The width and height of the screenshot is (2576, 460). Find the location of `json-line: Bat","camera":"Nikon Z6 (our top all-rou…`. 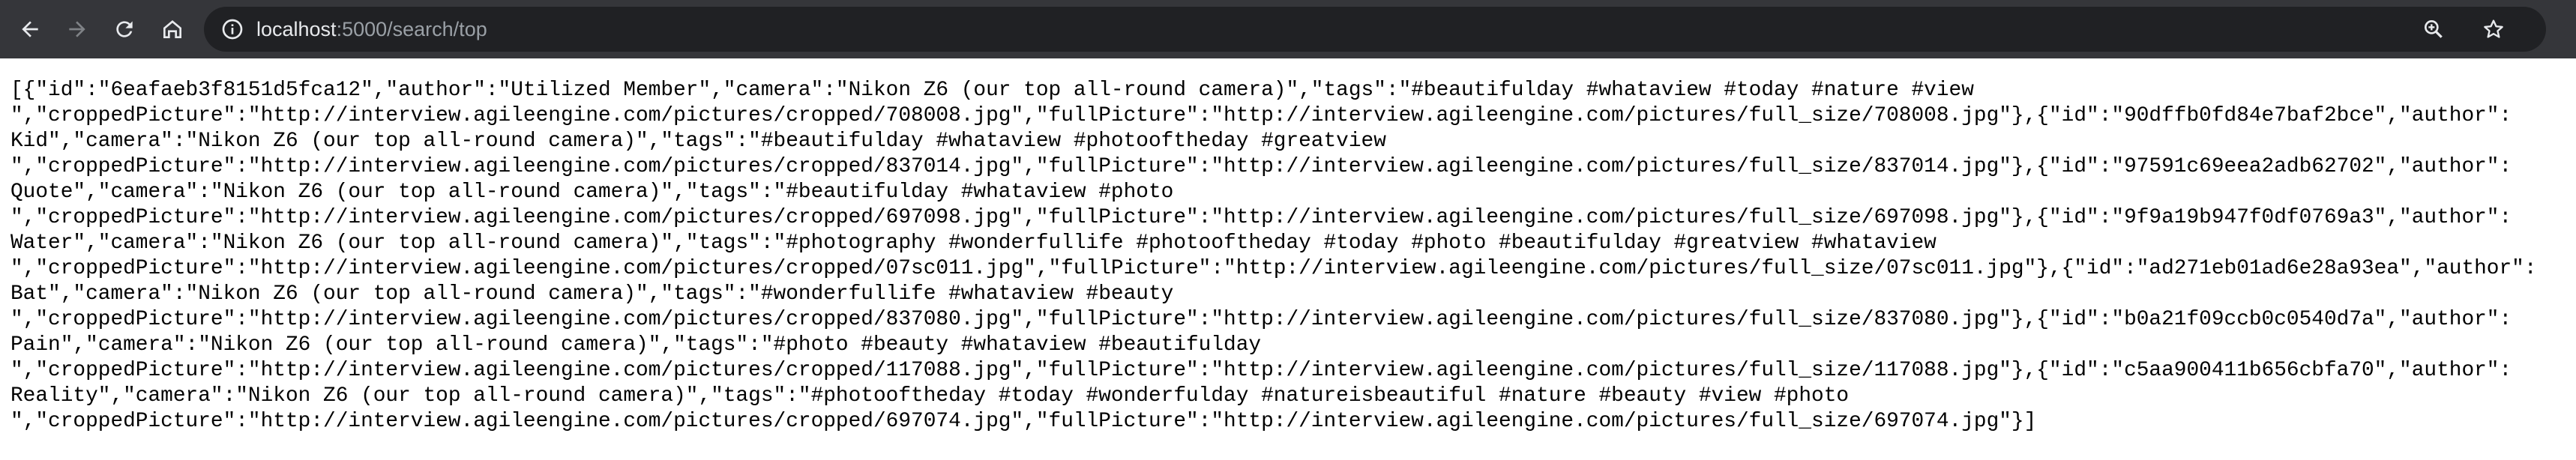

json-line: Bat","camera":"Nikon Z6 (our top all-rou… is located at coordinates (592, 294).